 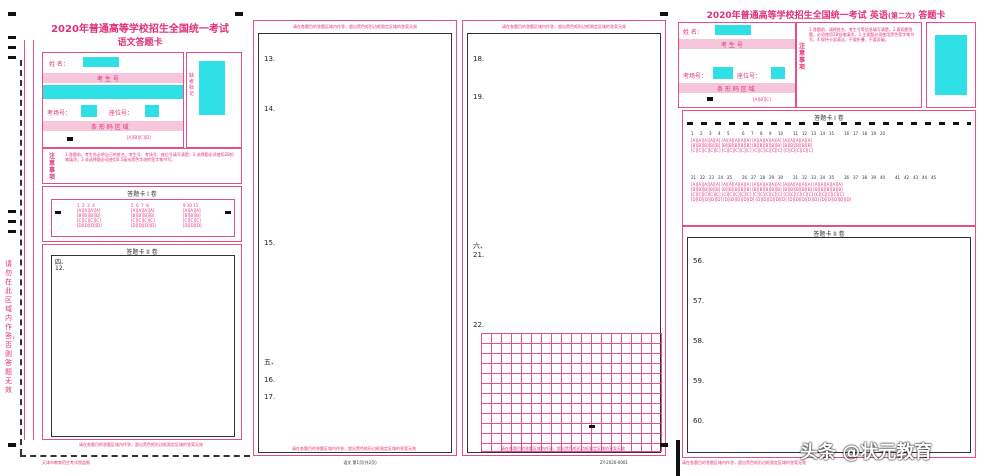 What do you see at coordinates (113, 92) in the screenshot?
I see `exam-no-field` at bounding box center [113, 92].